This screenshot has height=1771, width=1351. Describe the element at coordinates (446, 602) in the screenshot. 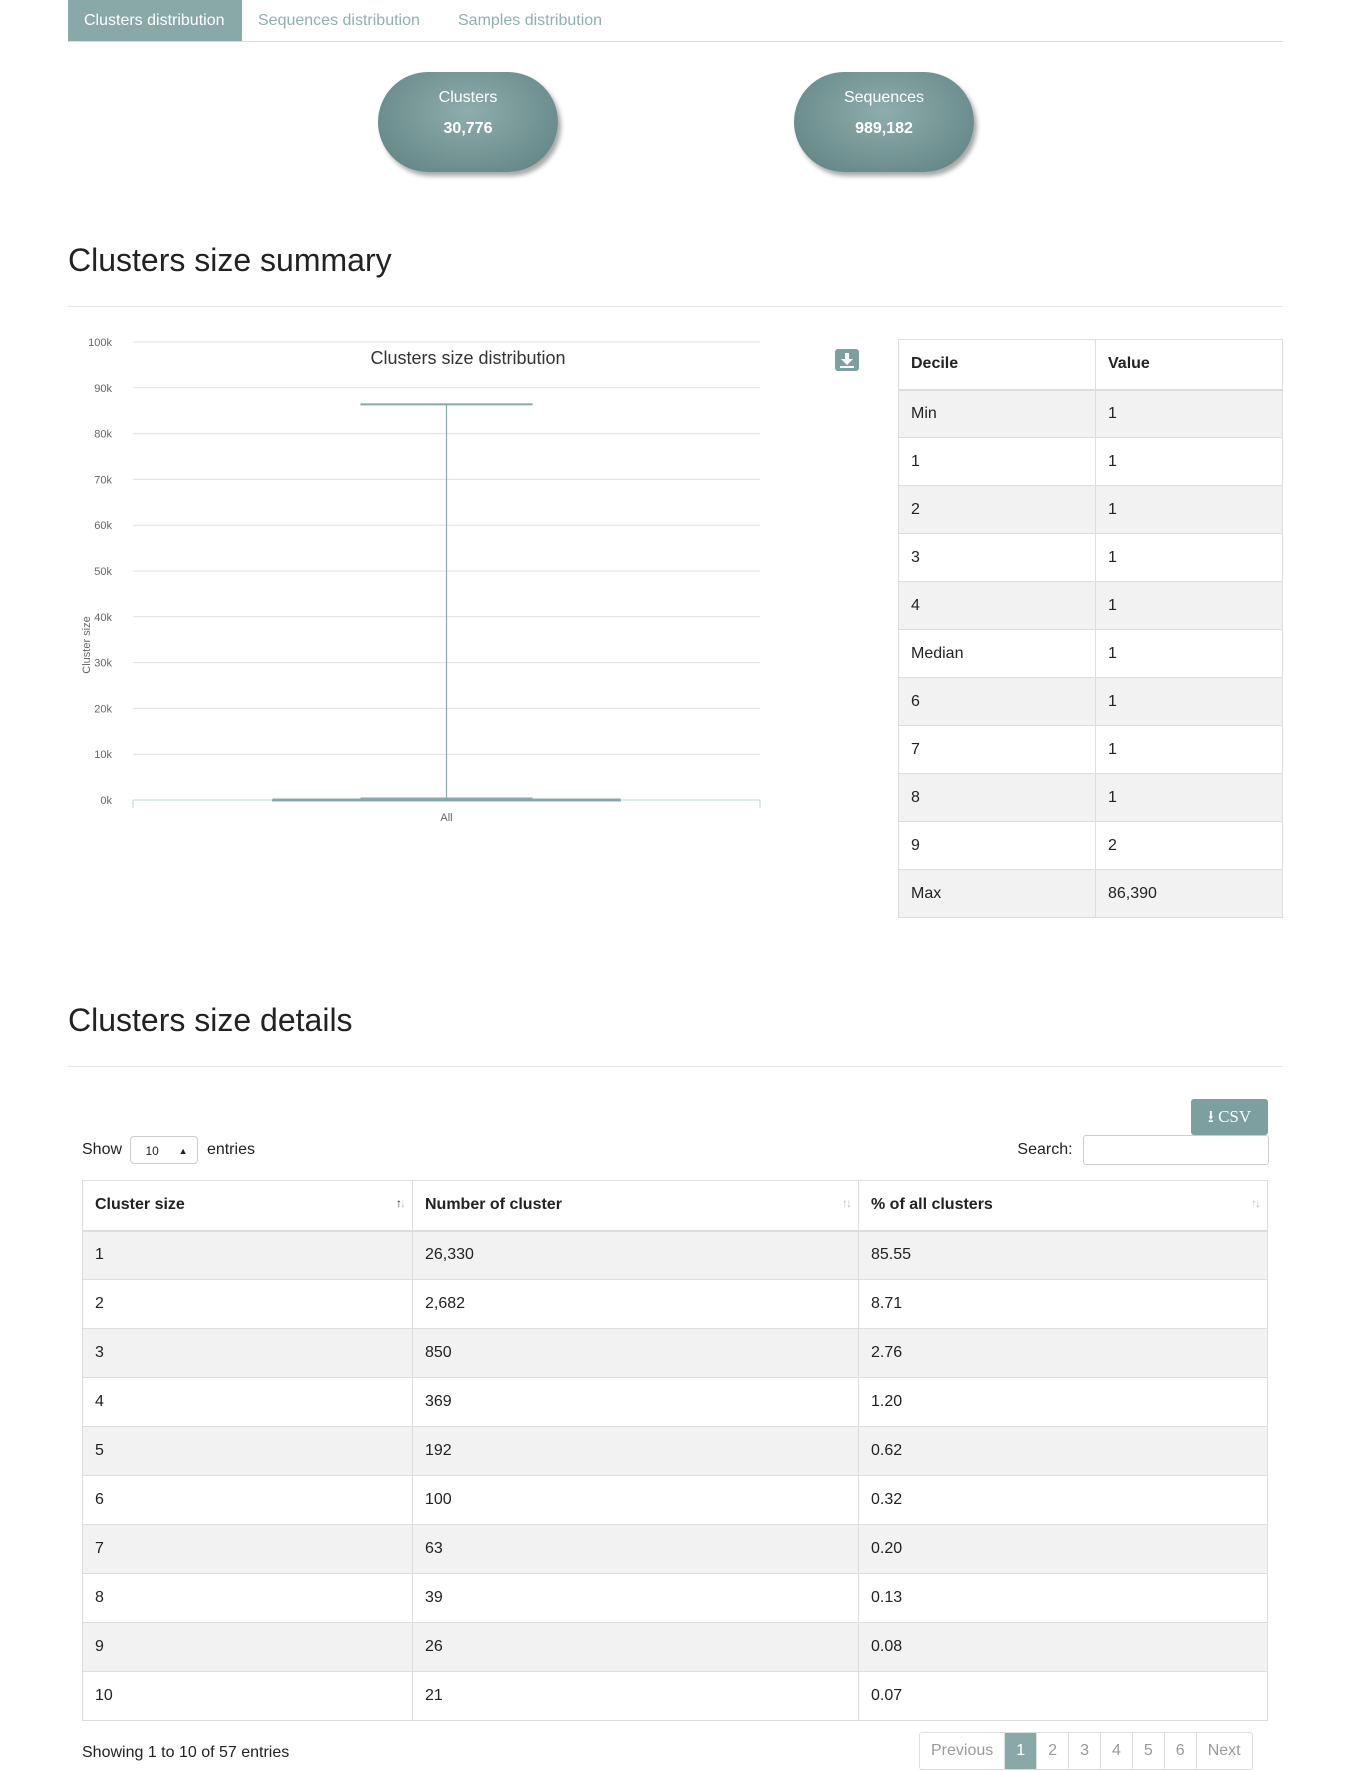

I see `chart-box` at that location.